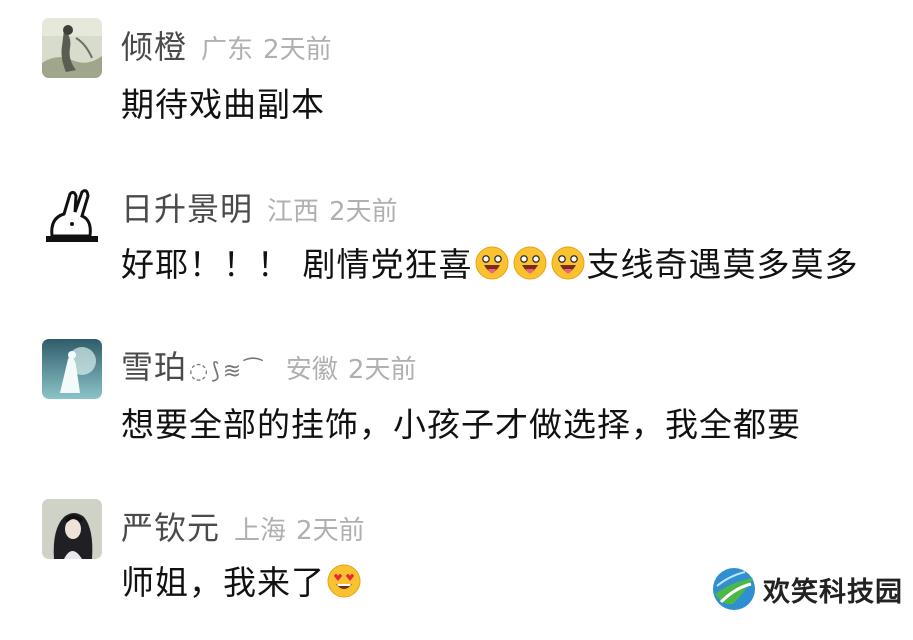  What do you see at coordinates (154, 365) in the screenshot?
I see `username: 雪珀` at bounding box center [154, 365].